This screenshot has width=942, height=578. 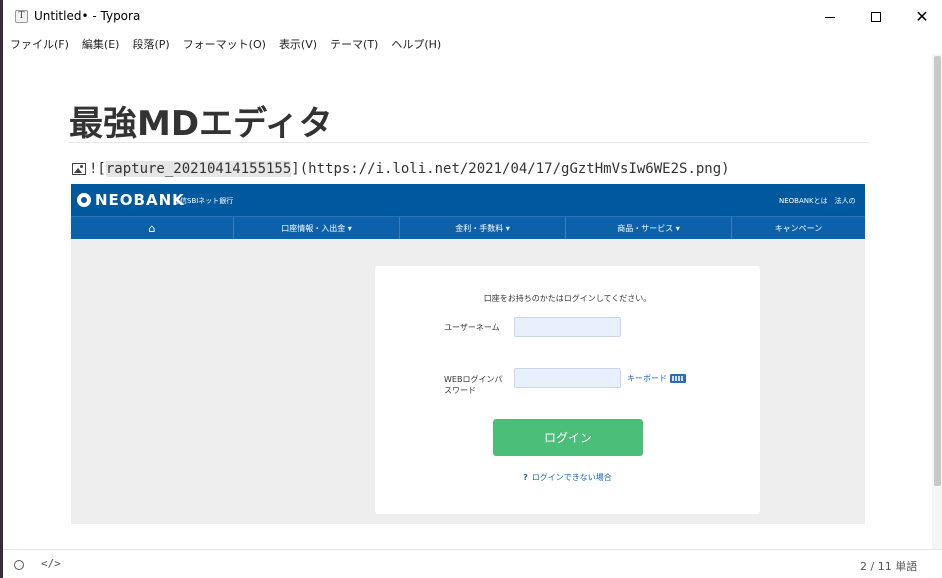 I want to click on background-desktop-strip, so click(x=1, y=289).